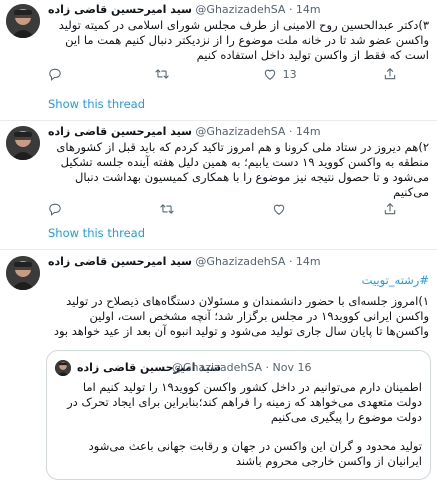  What do you see at coordinates (236, 280) in the screenshot?
I see `hashtag-link: #رشته_توییت` at bounding box center [236, 280].